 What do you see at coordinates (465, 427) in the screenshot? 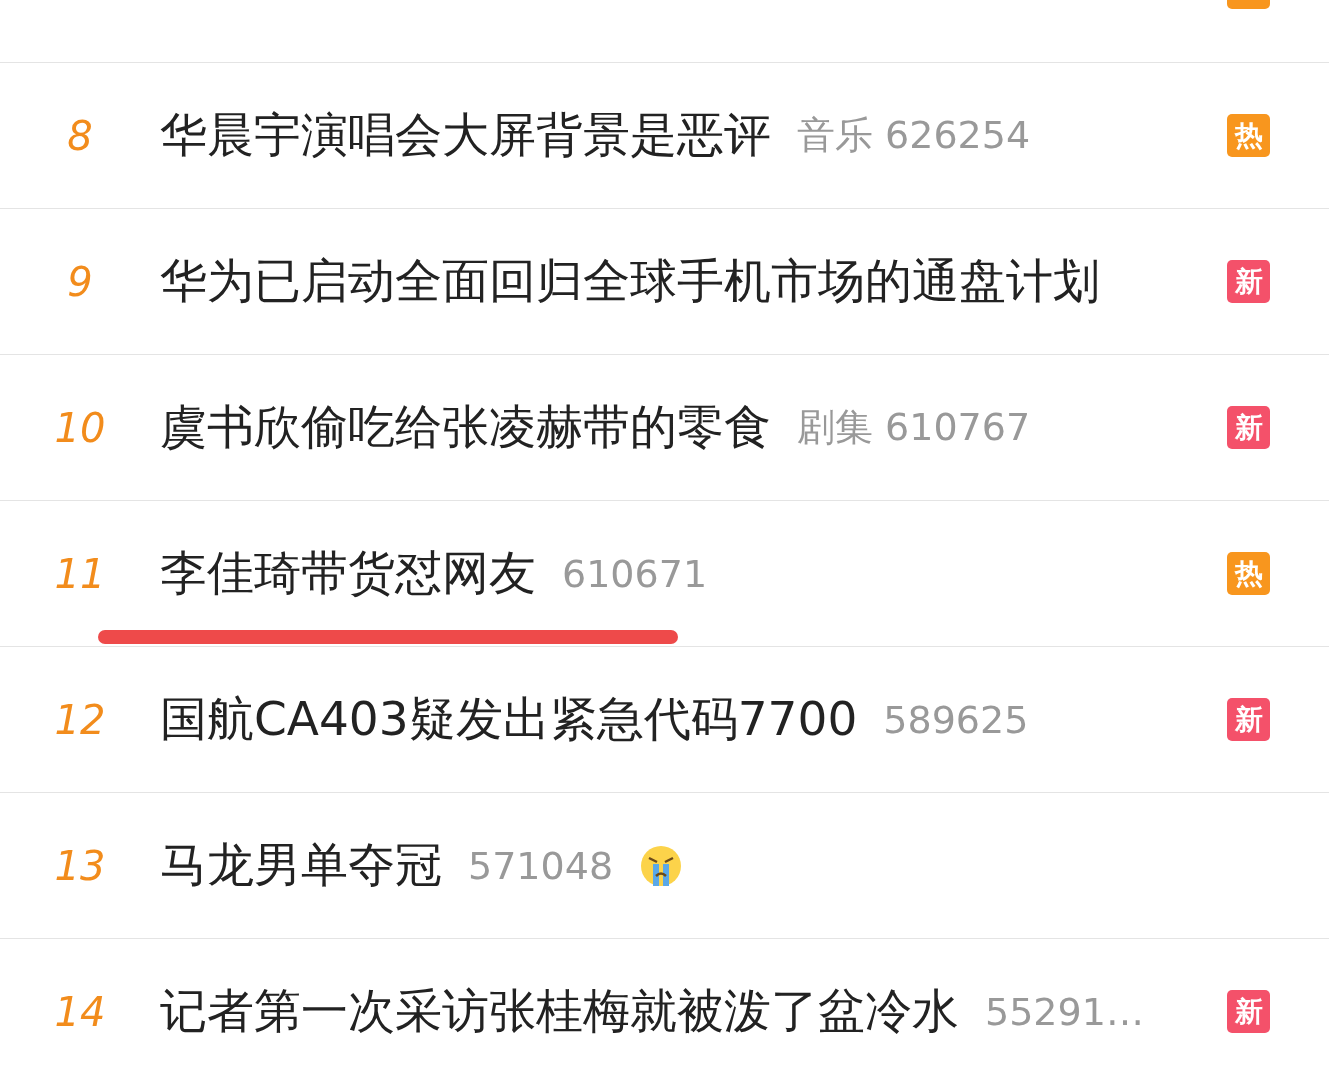
I see `topic-title: 虞书欣偷吃给张凌赫带的零食` at bounding box center [465, 427].